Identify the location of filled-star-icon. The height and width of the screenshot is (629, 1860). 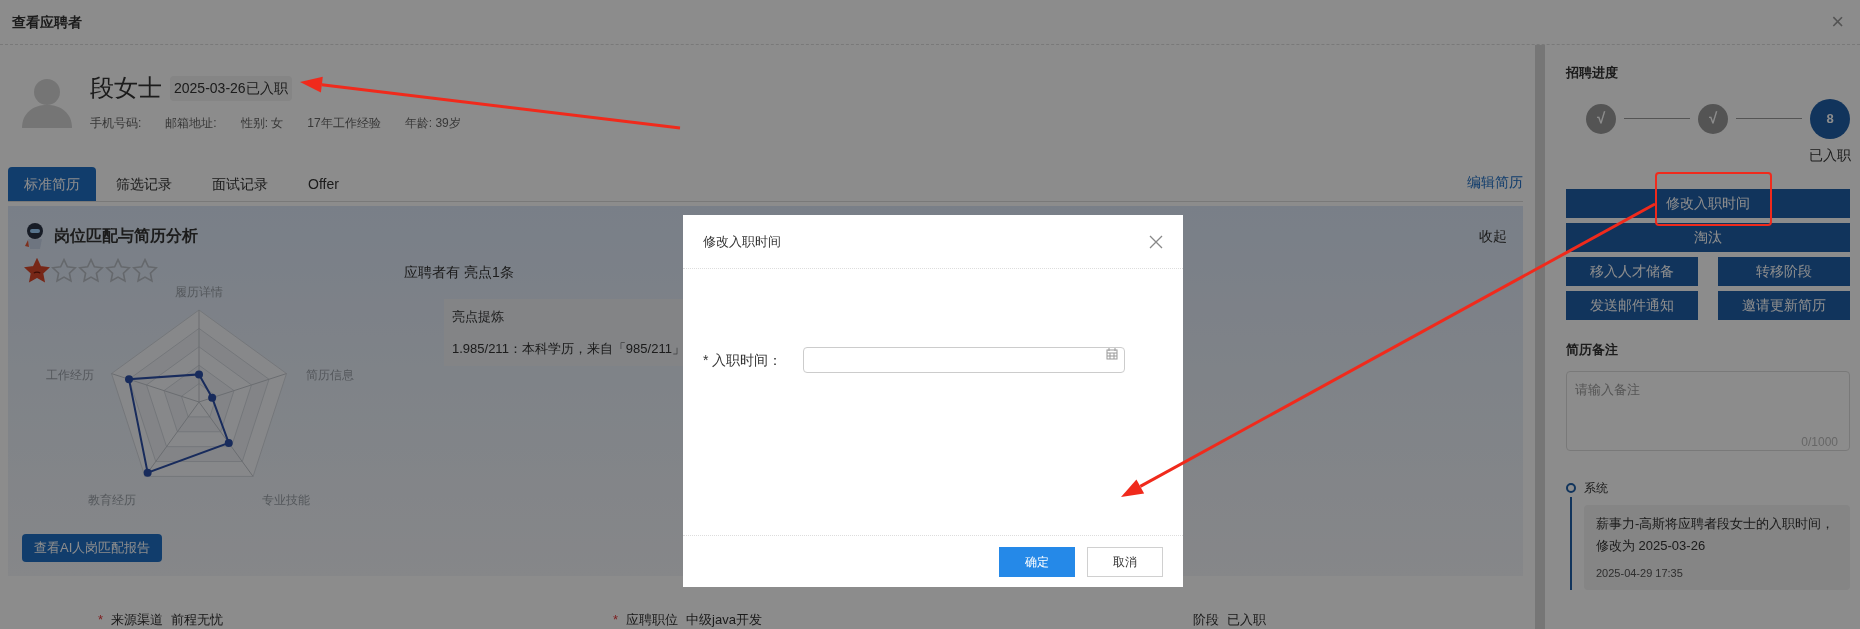
(37, 271).